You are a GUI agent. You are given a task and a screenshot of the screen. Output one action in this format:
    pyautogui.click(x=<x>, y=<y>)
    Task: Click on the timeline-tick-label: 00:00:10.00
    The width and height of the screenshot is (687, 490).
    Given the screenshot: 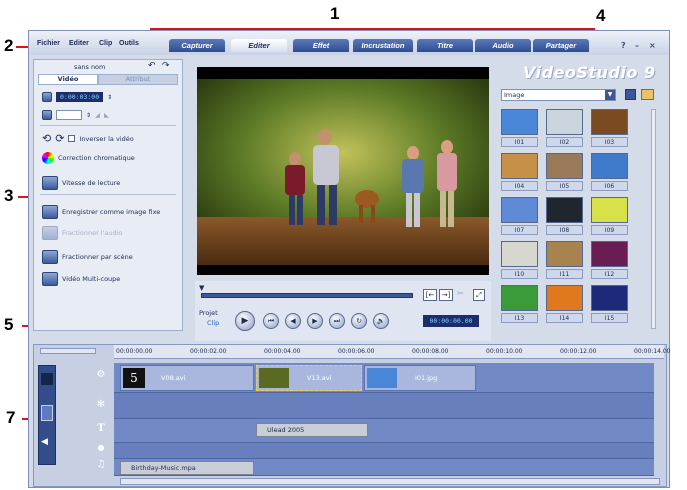 What is the action you would take?
    pyautogui.click(x=504, y=351)
    